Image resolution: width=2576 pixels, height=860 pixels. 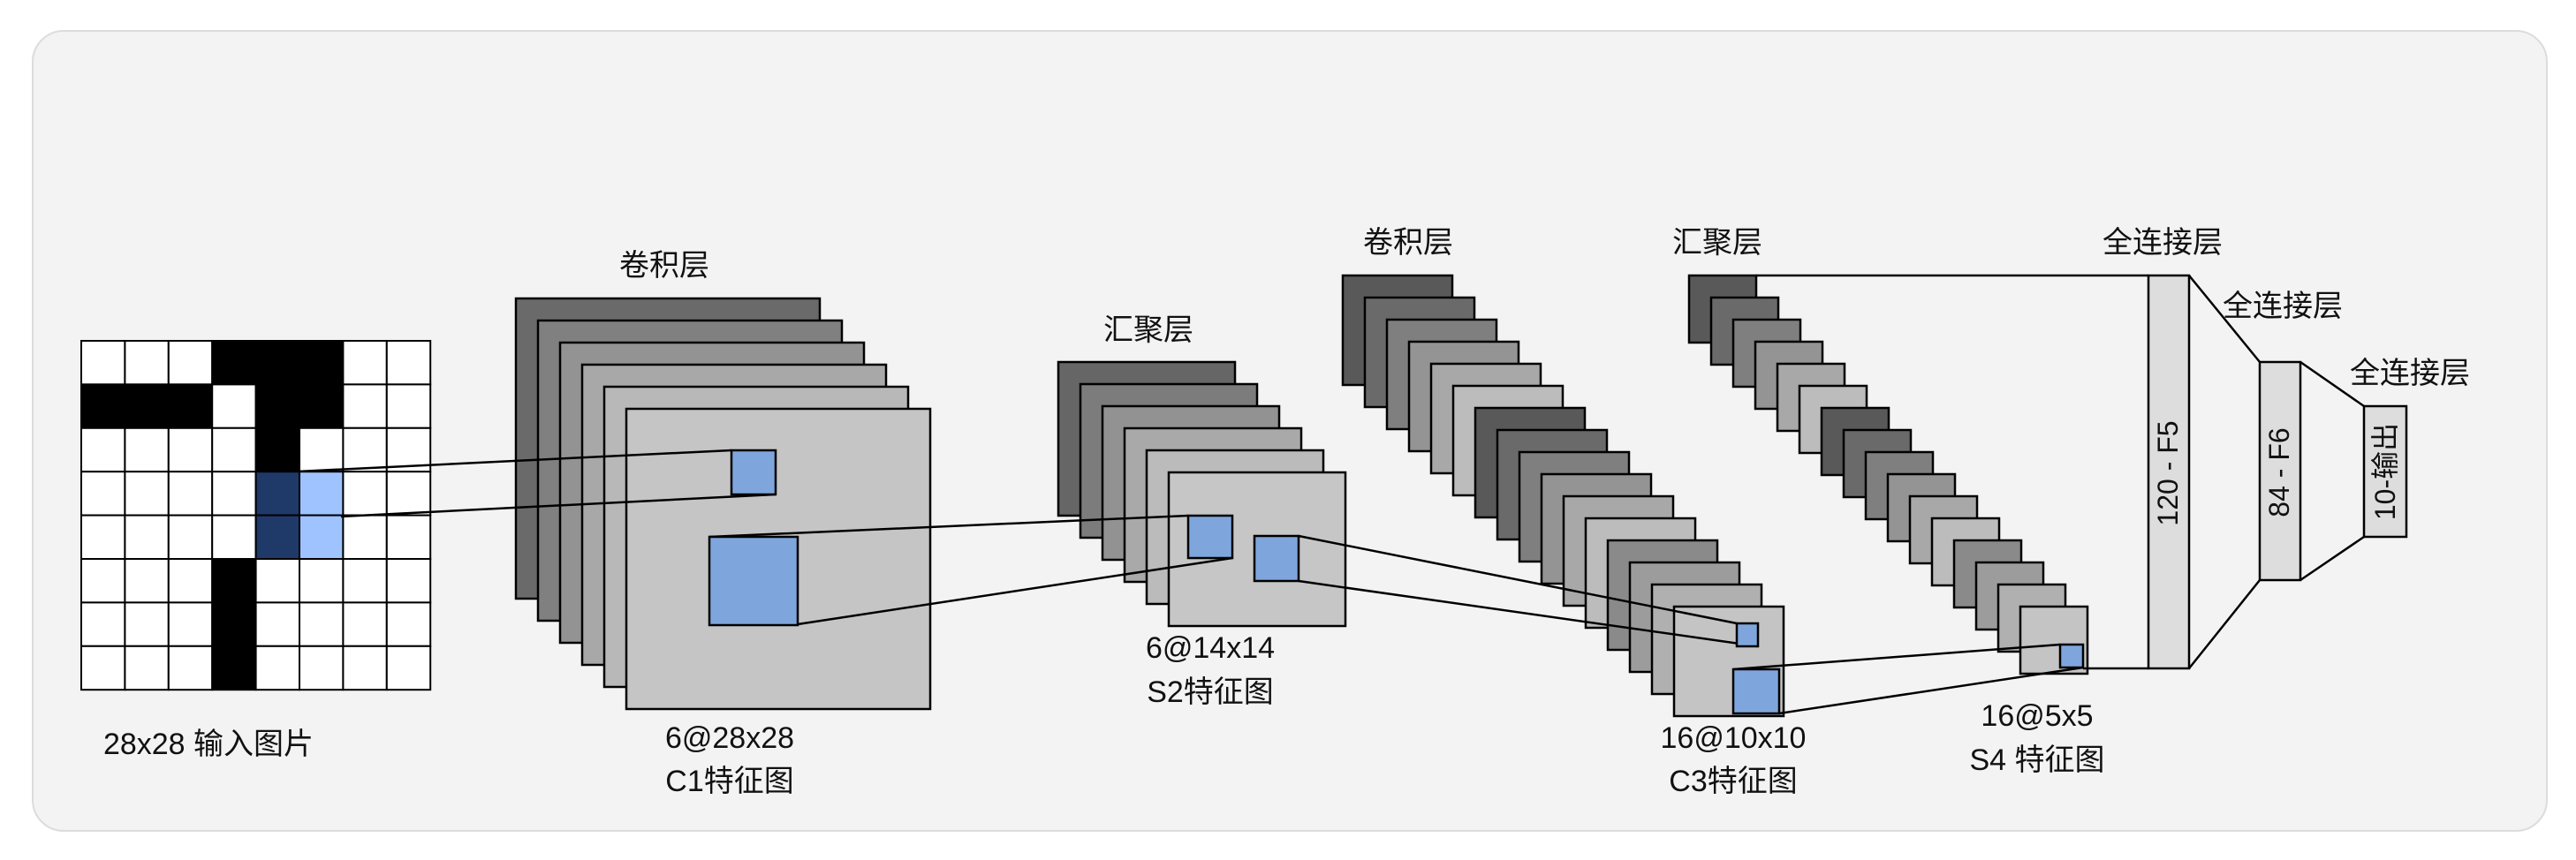 I want to click on s2-title: 汇聚层, so click(x=1148, y=330).